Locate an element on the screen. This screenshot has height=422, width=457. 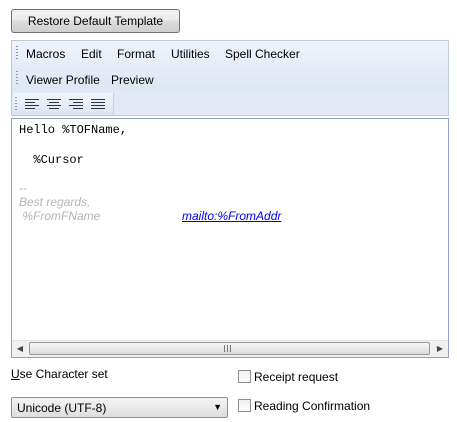
align-right-icon is located at coordinates (76, 104).